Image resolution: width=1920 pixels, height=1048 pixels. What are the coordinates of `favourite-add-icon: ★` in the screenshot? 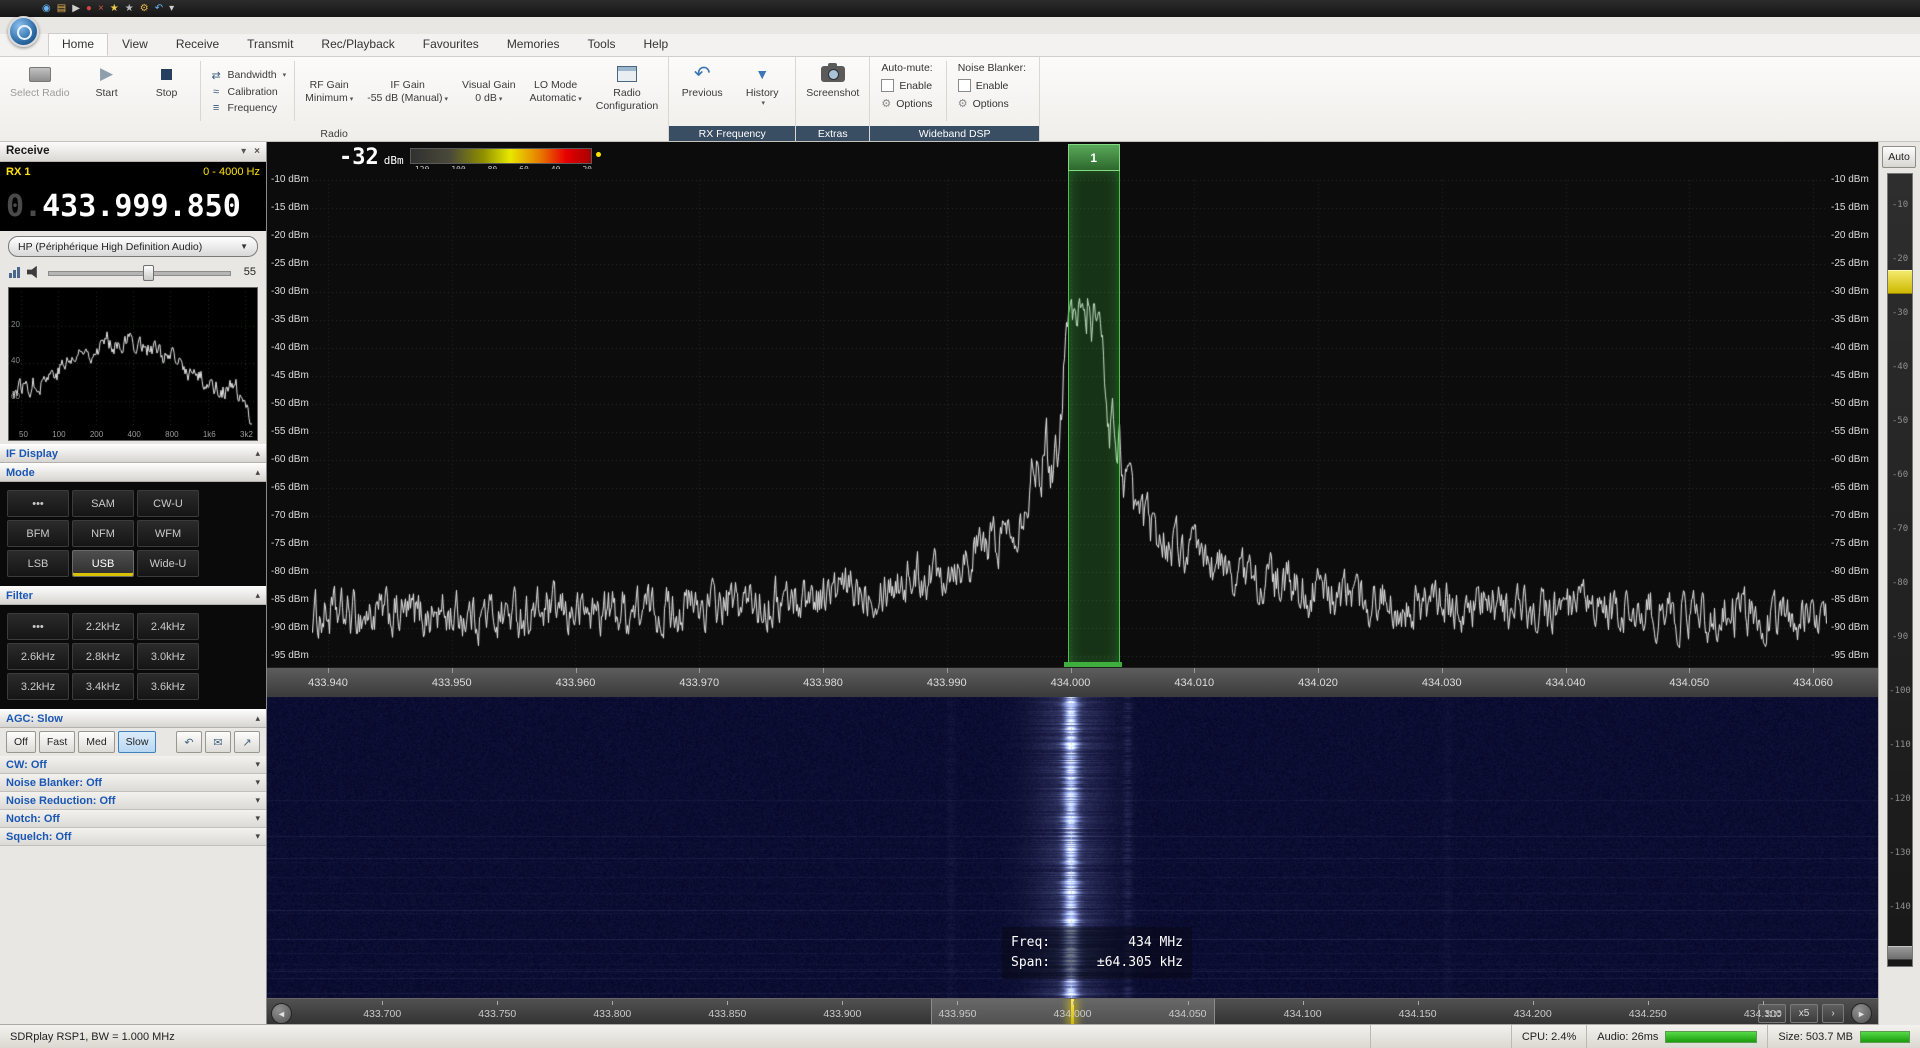 It's located at (129, 8).